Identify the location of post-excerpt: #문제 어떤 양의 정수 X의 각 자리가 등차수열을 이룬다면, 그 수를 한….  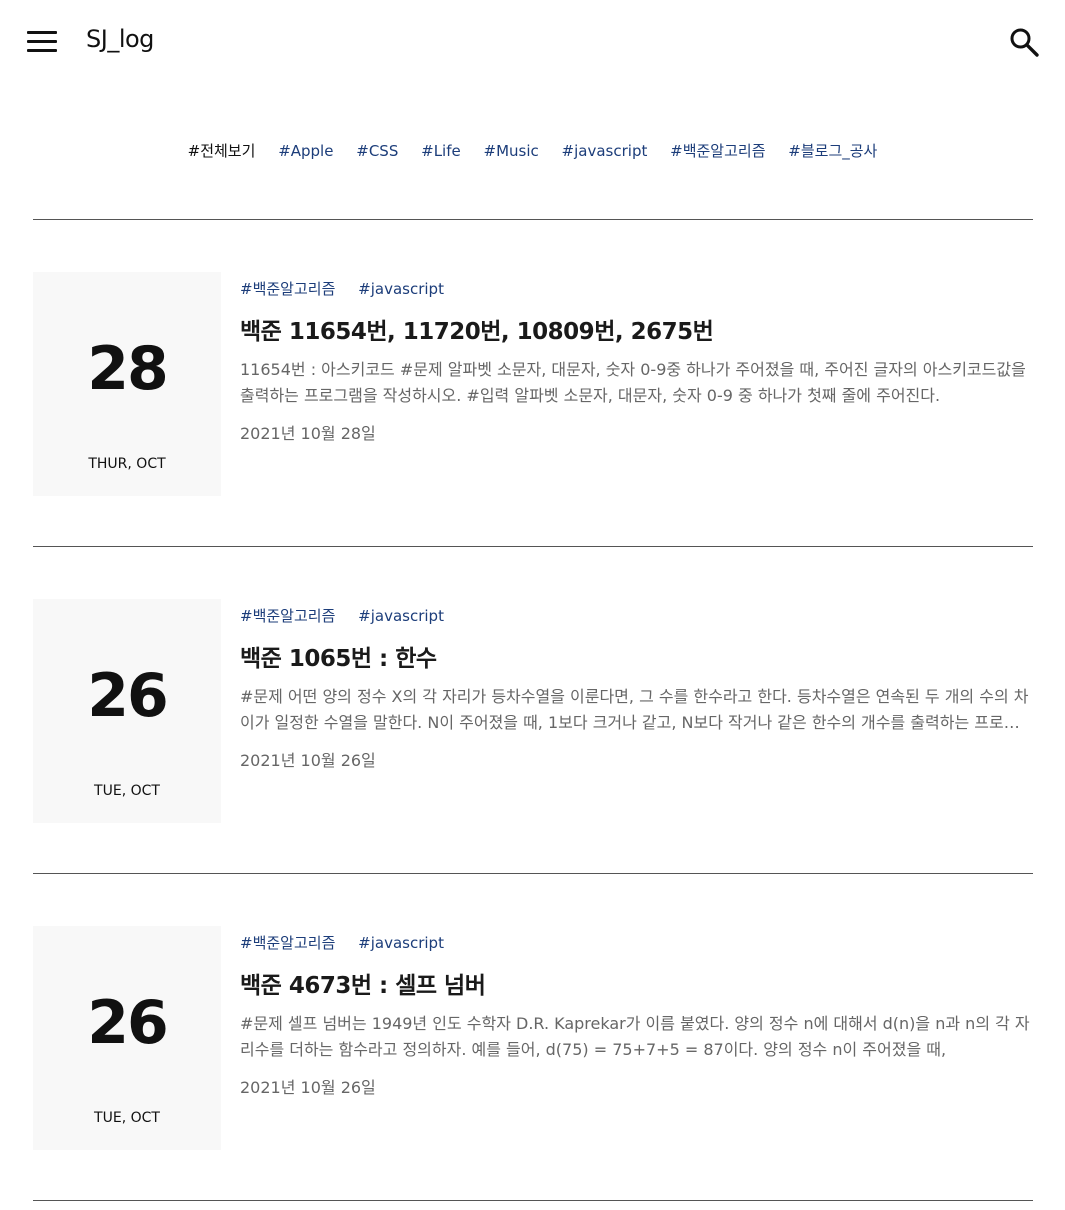
(636, 710).